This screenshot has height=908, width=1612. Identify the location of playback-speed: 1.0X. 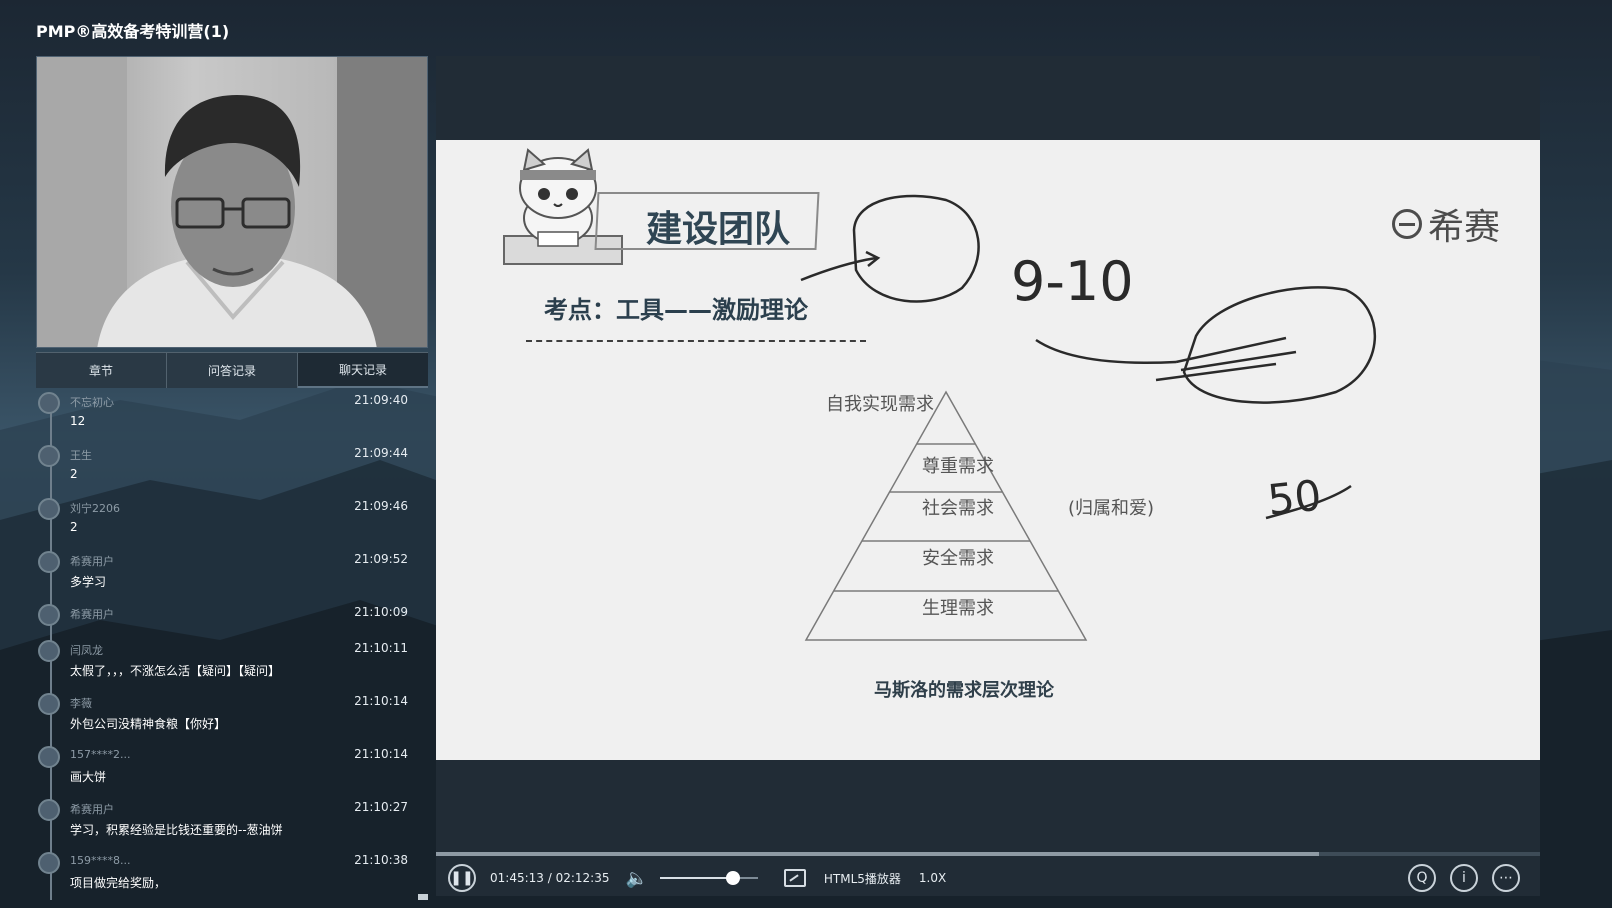
(932, 878).